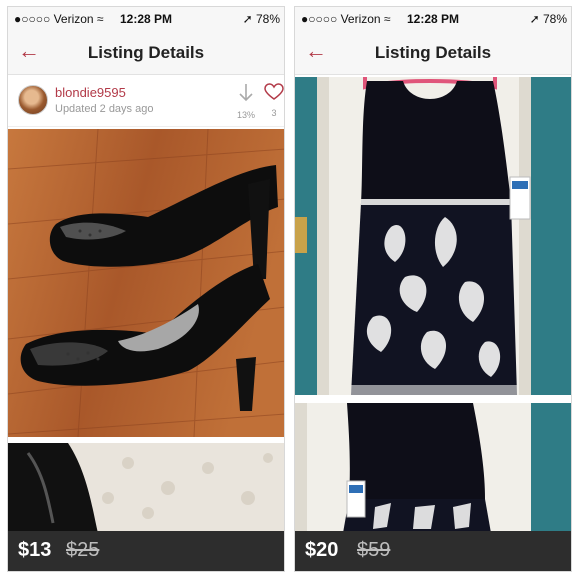 This screenshot has width=580, height=580. I want to click on like-count: 3, so click(274, 113).